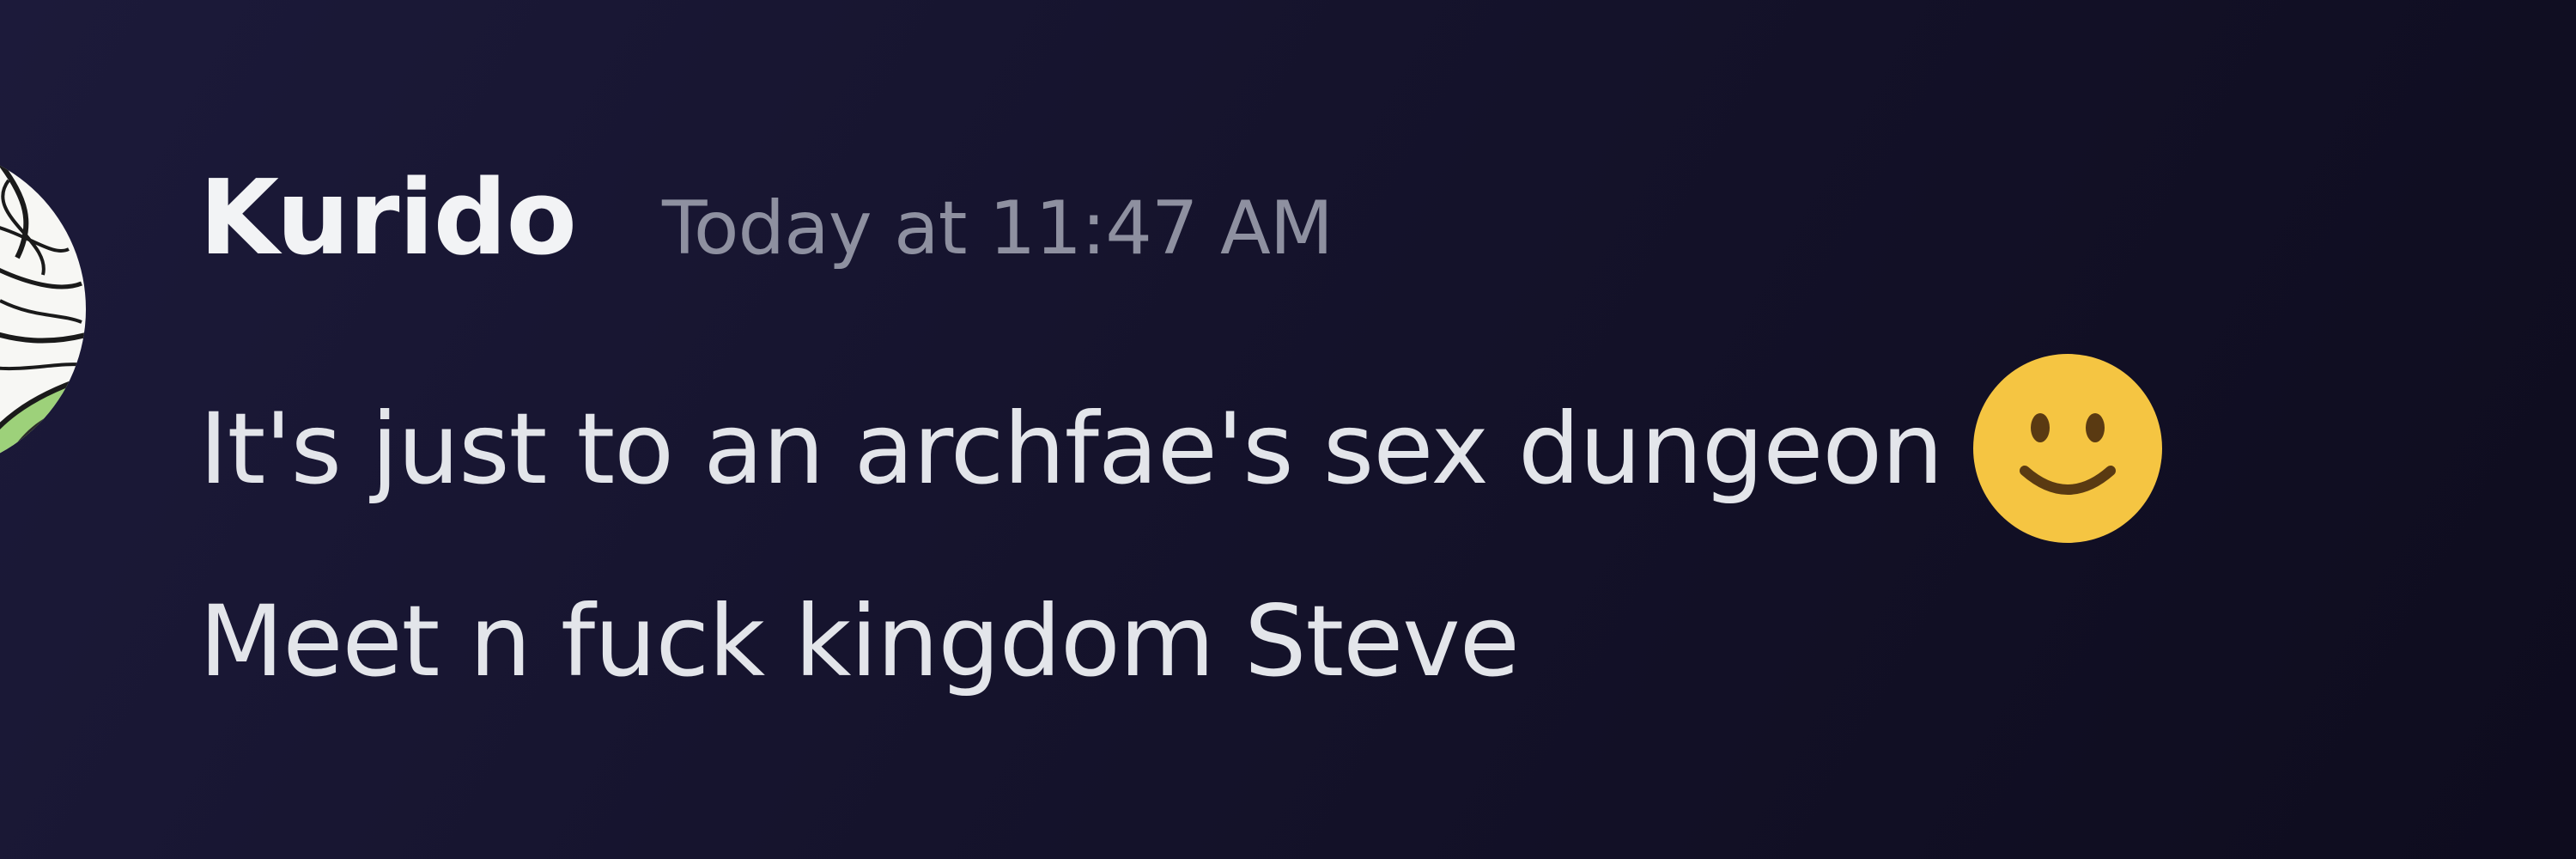 The image size is (2576, 859). I want to click on avatar-image, so click(43, 309).